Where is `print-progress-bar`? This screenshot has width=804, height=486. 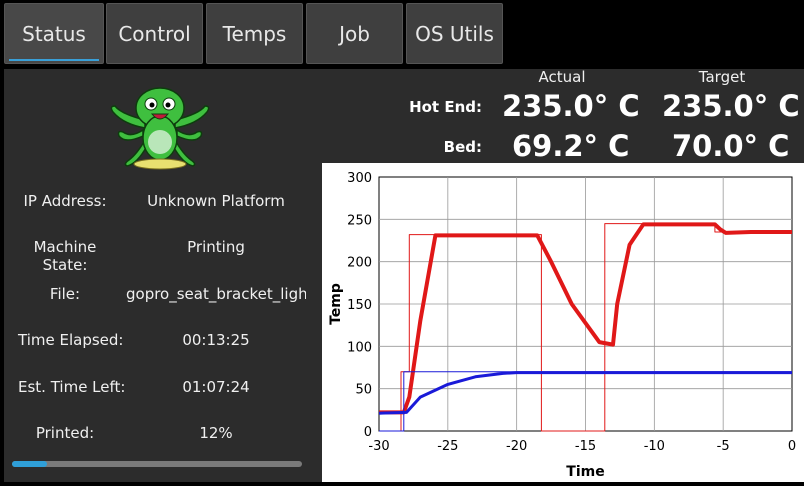
print-progress-bar is located at coordinates (157, 464).